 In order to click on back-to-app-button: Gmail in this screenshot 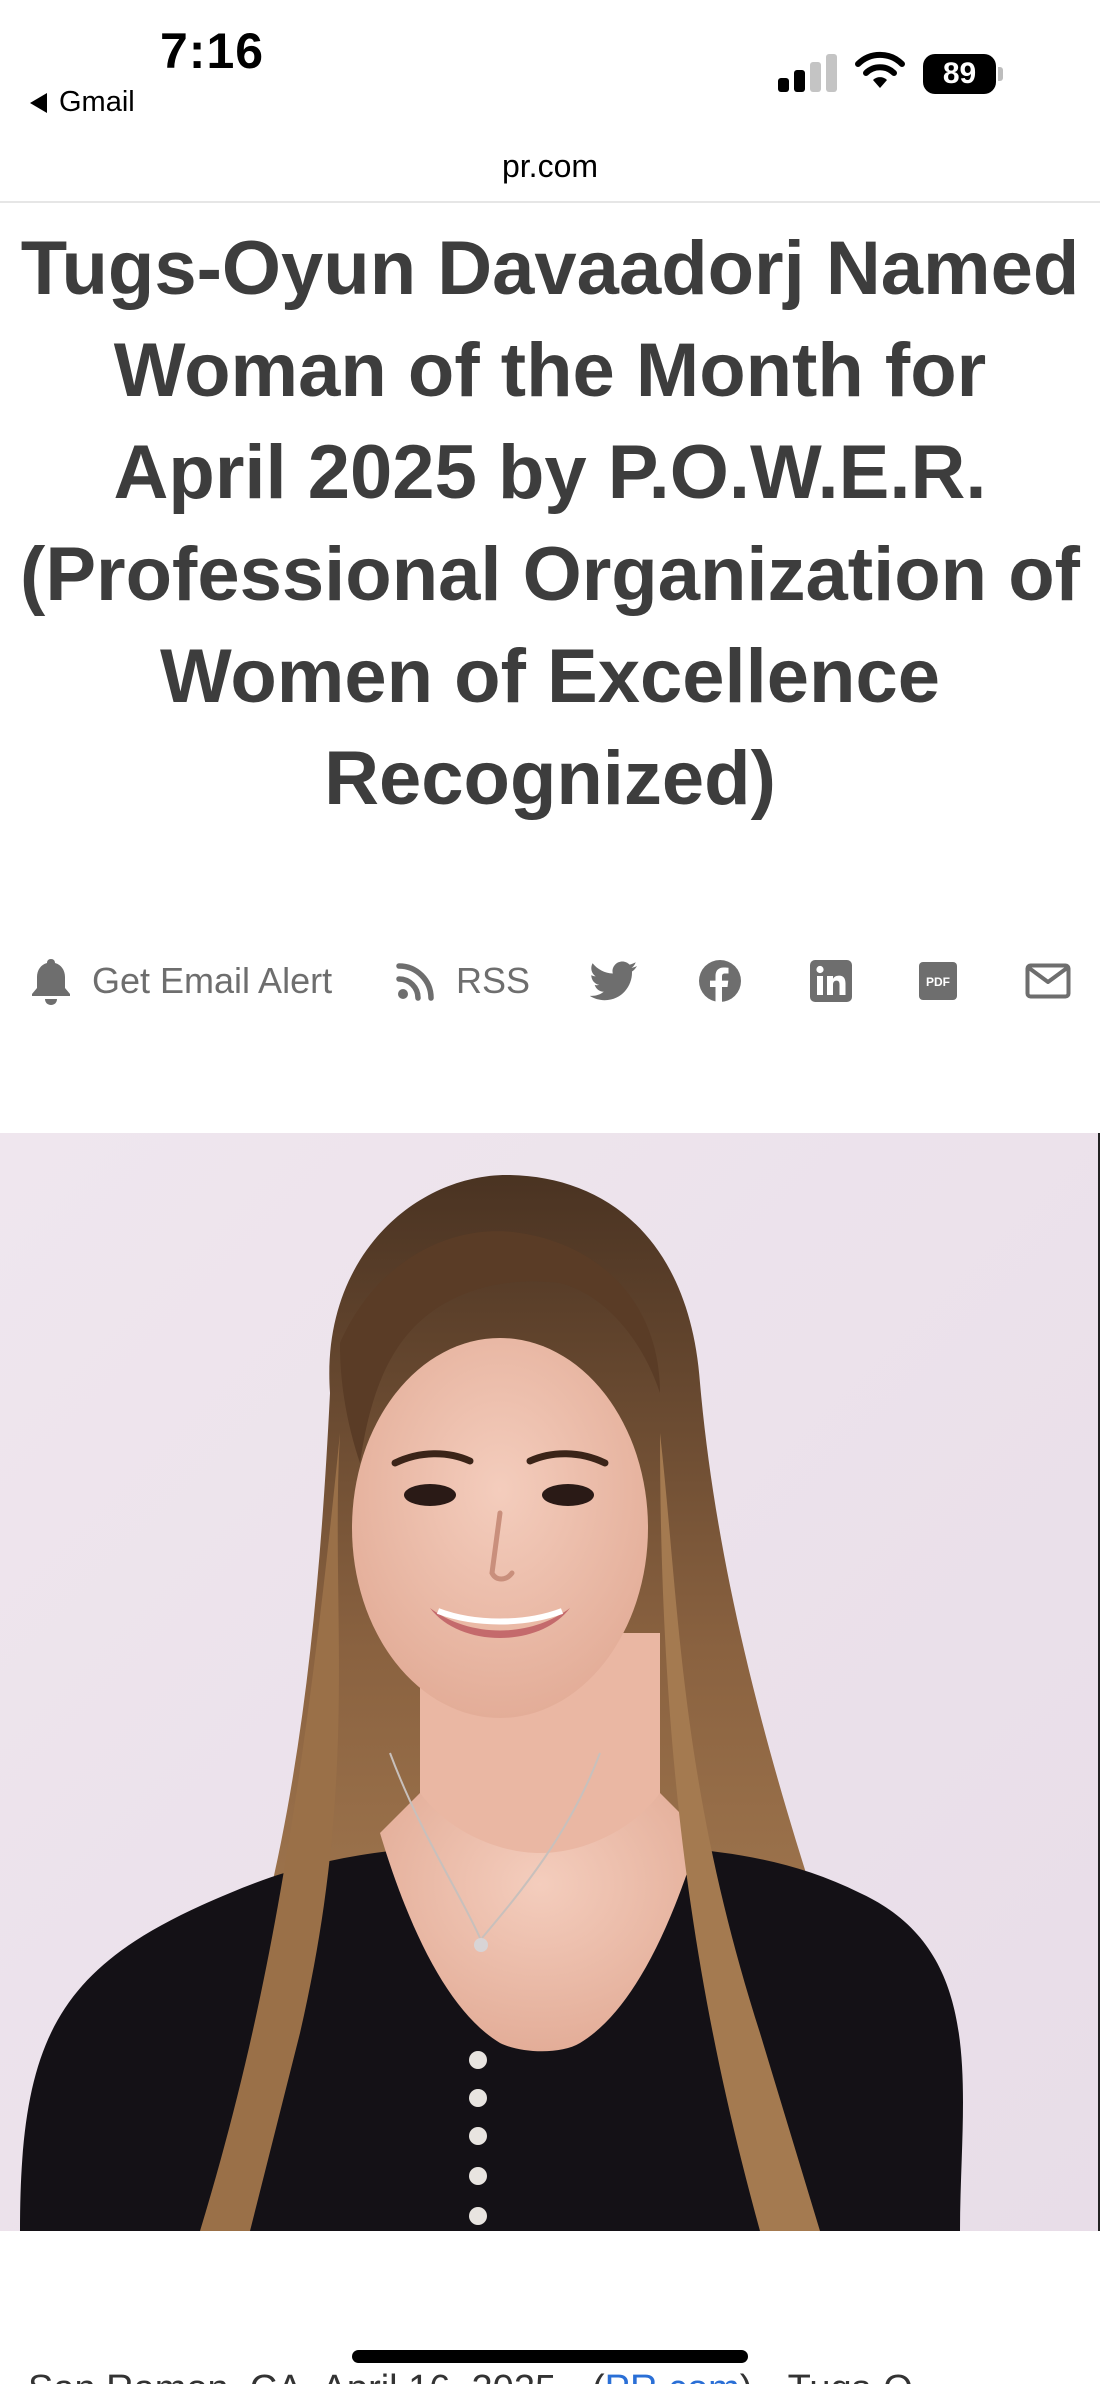, I will do `click(82, 102)`.